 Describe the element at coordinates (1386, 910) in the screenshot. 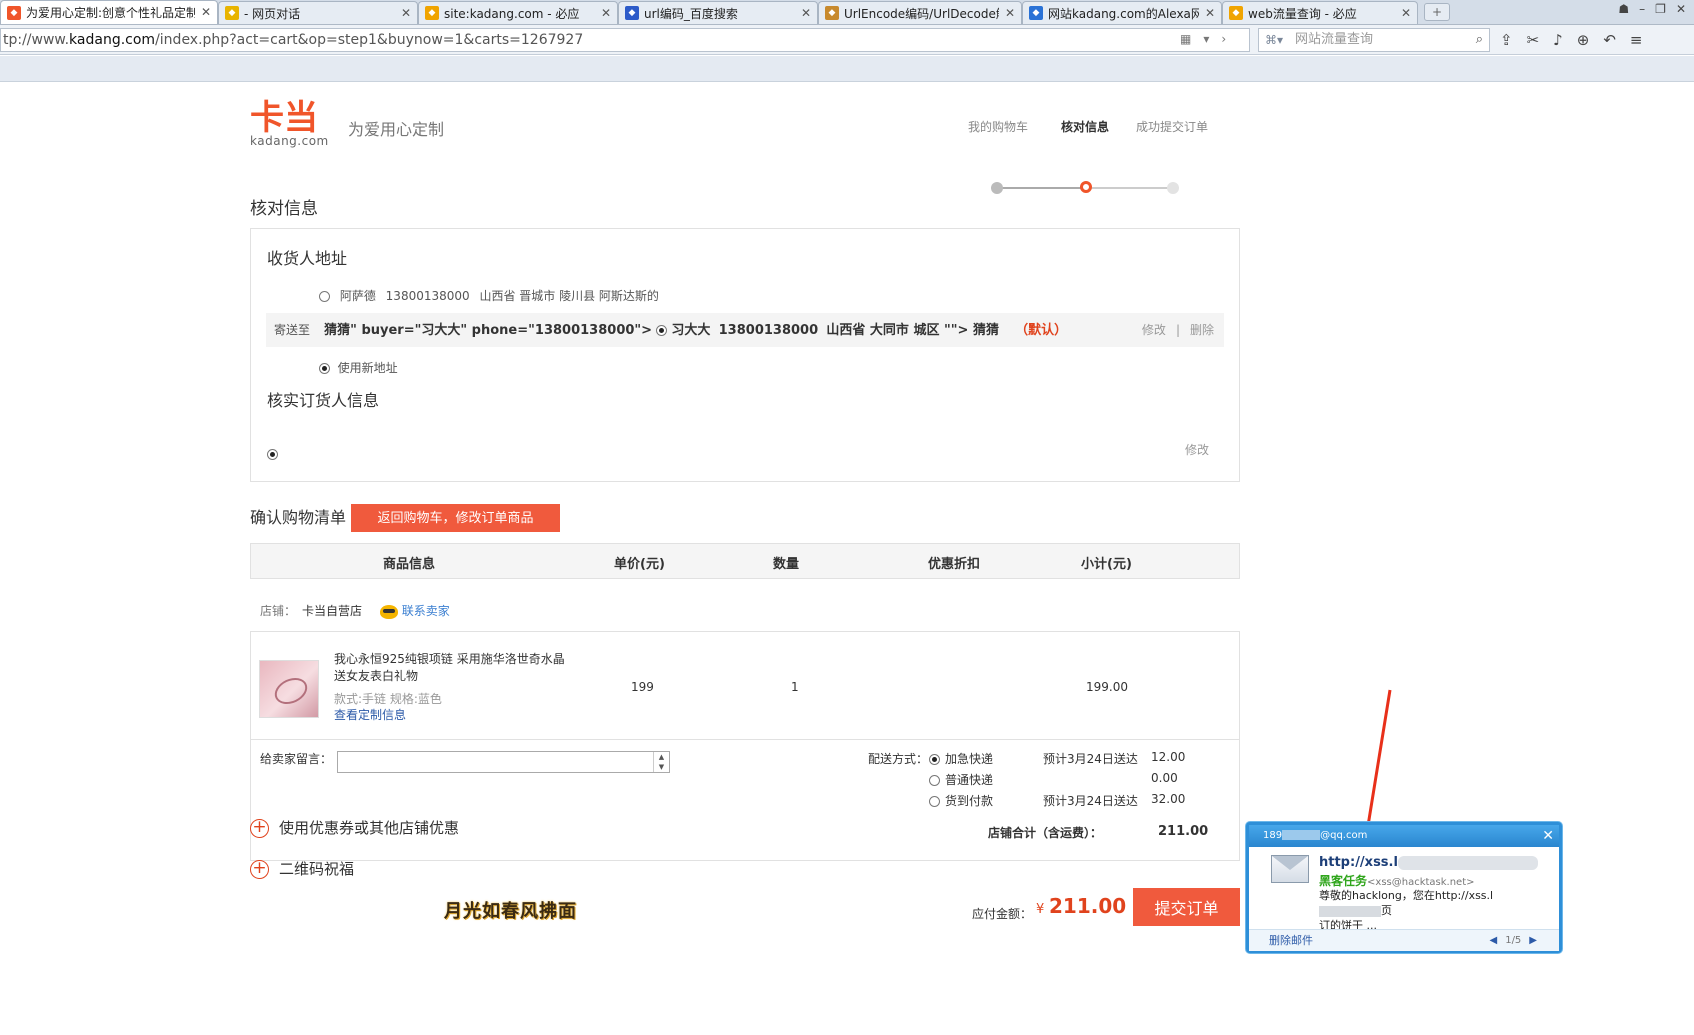

I see `preview-line-1-end: 页` at that location.